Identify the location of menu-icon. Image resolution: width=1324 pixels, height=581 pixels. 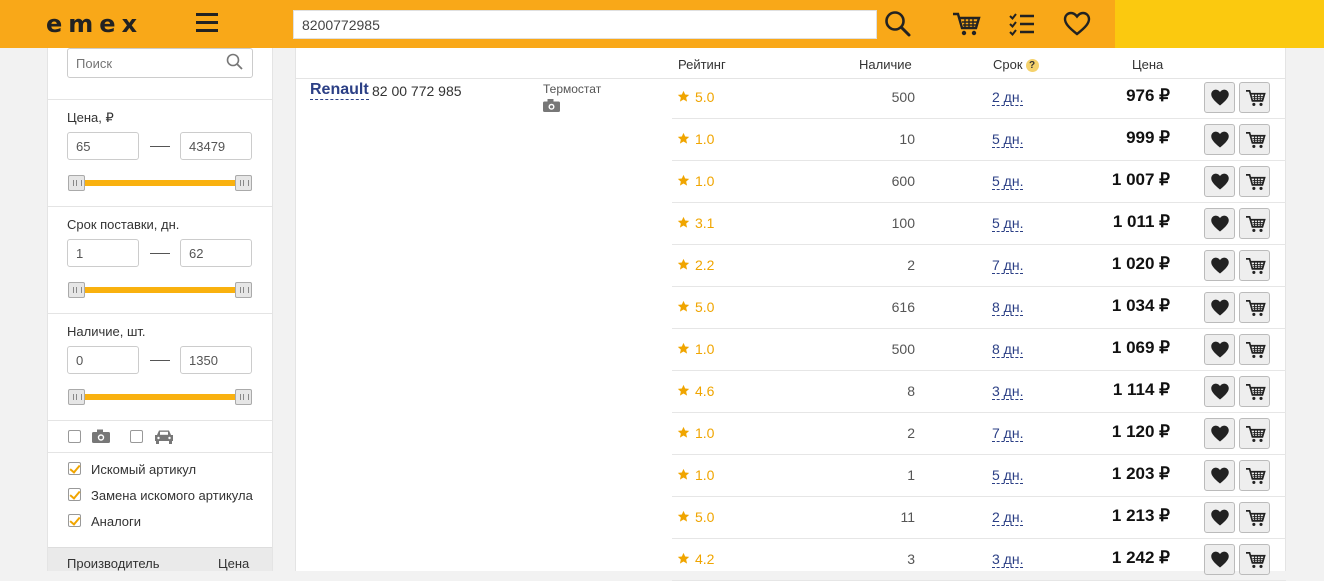
(207, 23).